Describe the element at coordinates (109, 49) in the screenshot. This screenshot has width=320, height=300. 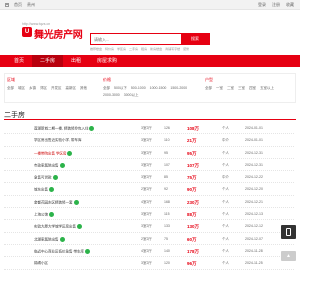
I see `hot-keyword-link: 特价房` at that location.